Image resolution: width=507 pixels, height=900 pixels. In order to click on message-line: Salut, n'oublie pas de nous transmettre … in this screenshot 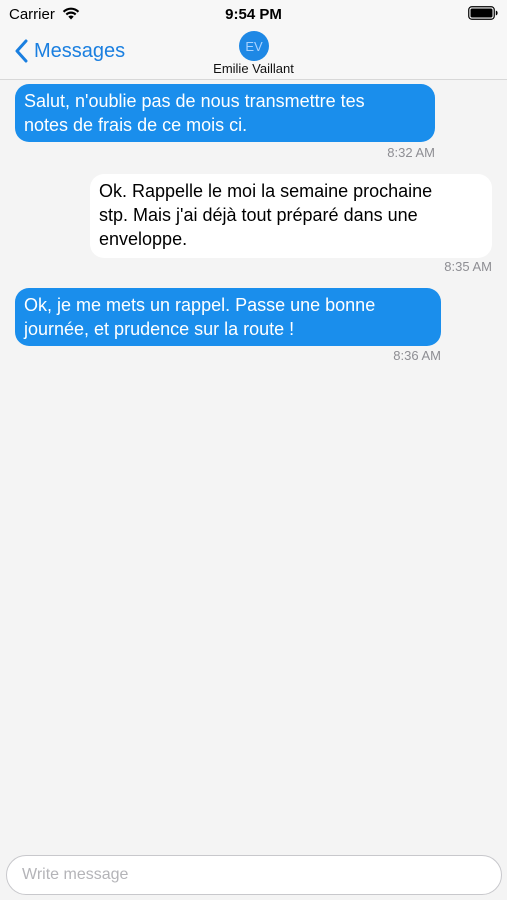, I will do `click(194, 101)`.